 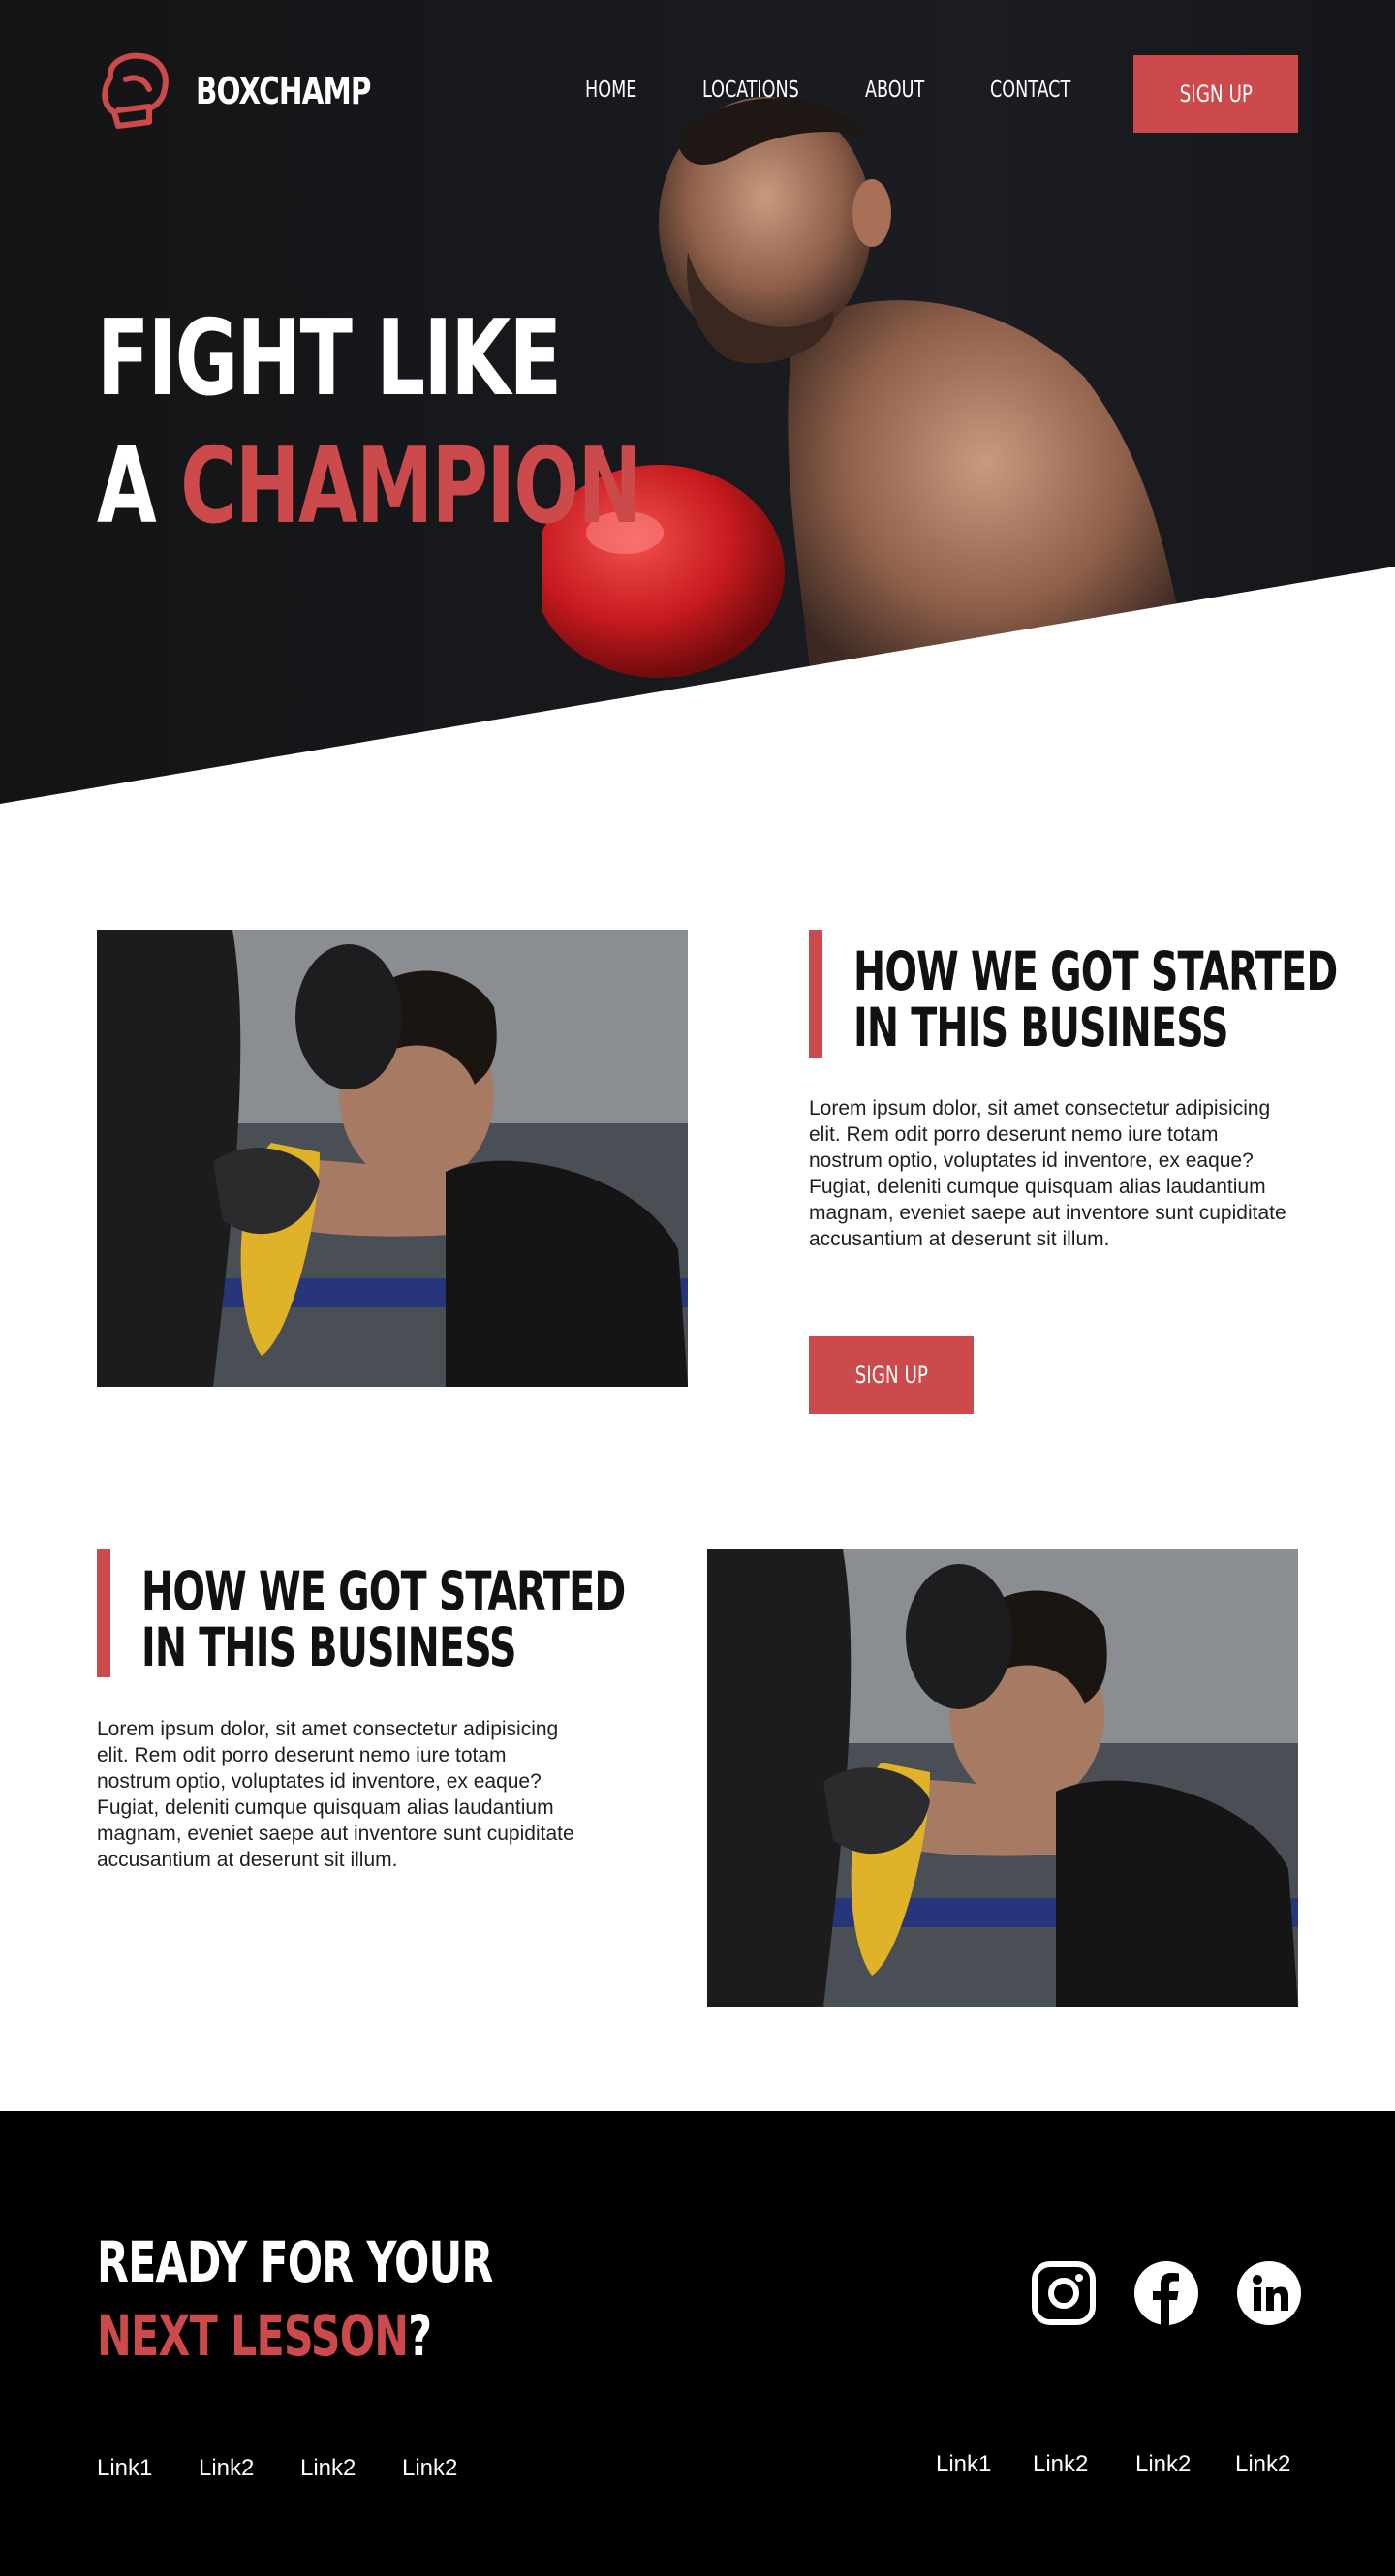 I want to click on section-heading-2: HOW WE GOT STARTED IN THIS BUSINESS, so click(x=361, y=1617).